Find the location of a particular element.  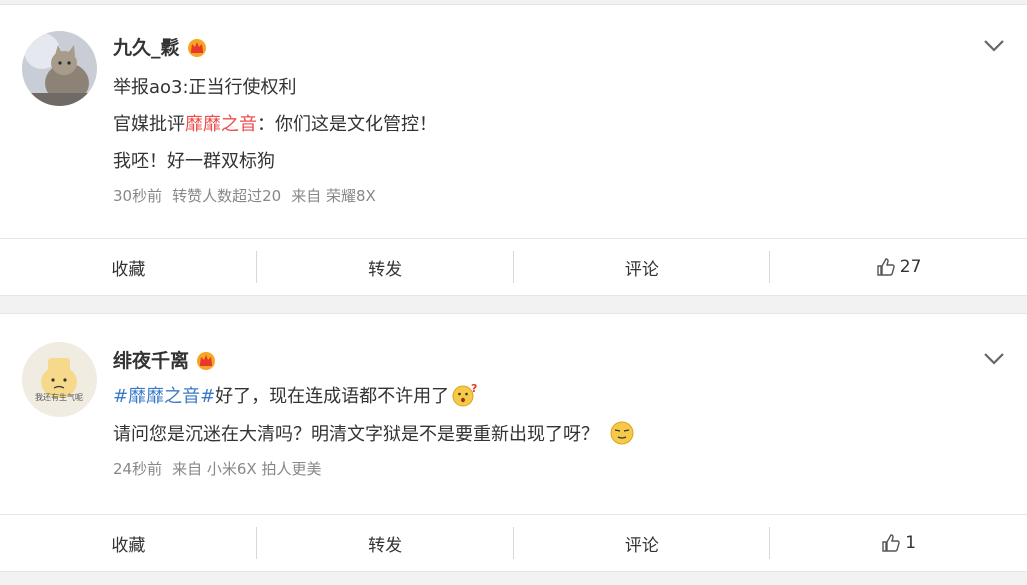

avatar-caption: 我还有生气呢 is located at coordinates (59, 397).